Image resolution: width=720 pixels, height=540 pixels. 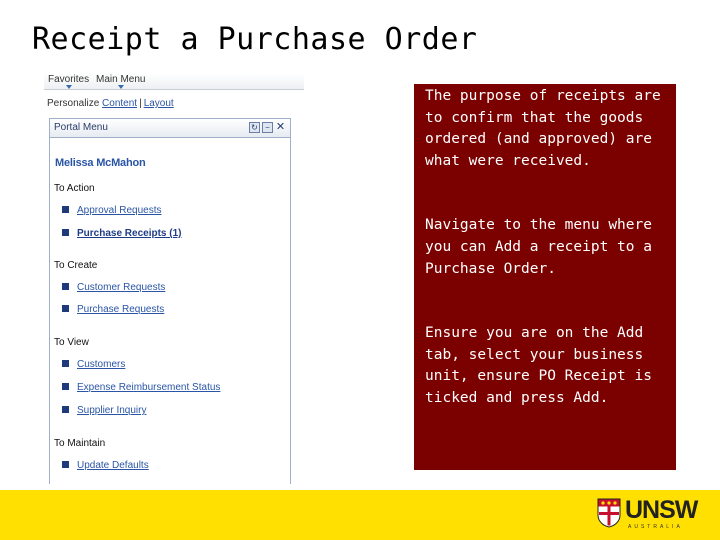 I want to click on refresh-icon: ↻, so click(x=254, y=127).